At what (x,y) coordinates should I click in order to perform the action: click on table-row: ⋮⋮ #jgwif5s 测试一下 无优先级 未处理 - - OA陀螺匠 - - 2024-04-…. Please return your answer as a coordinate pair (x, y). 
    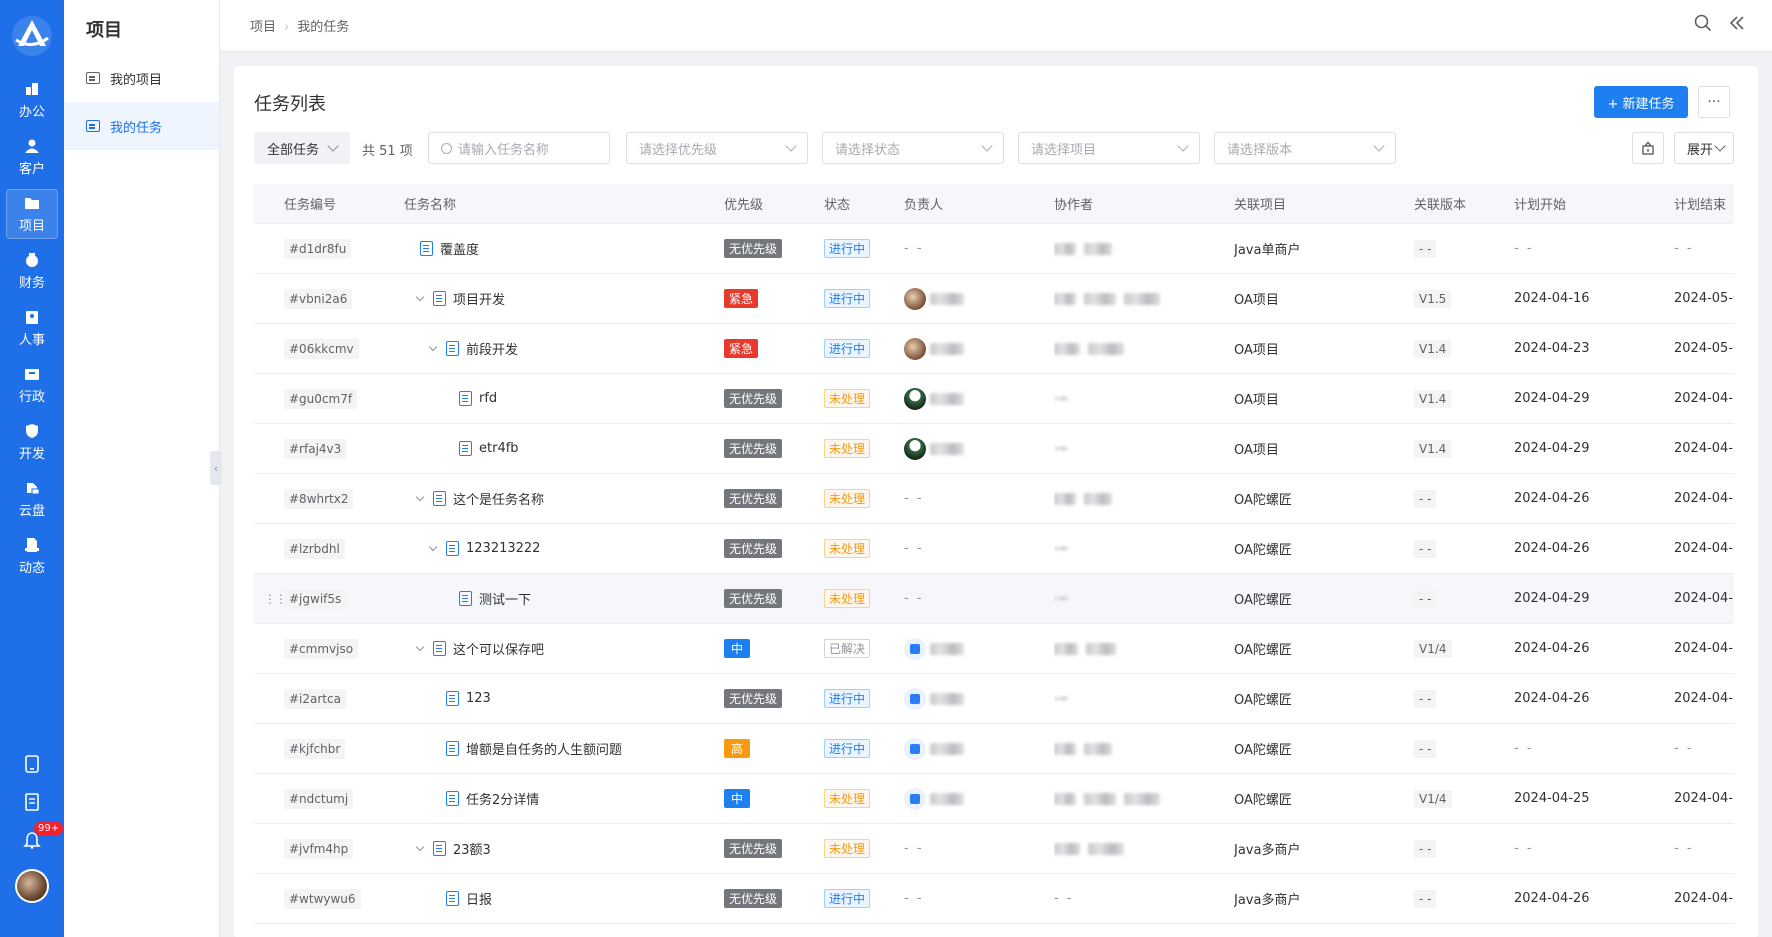
    Looking at the image, I should click on (994, 599).